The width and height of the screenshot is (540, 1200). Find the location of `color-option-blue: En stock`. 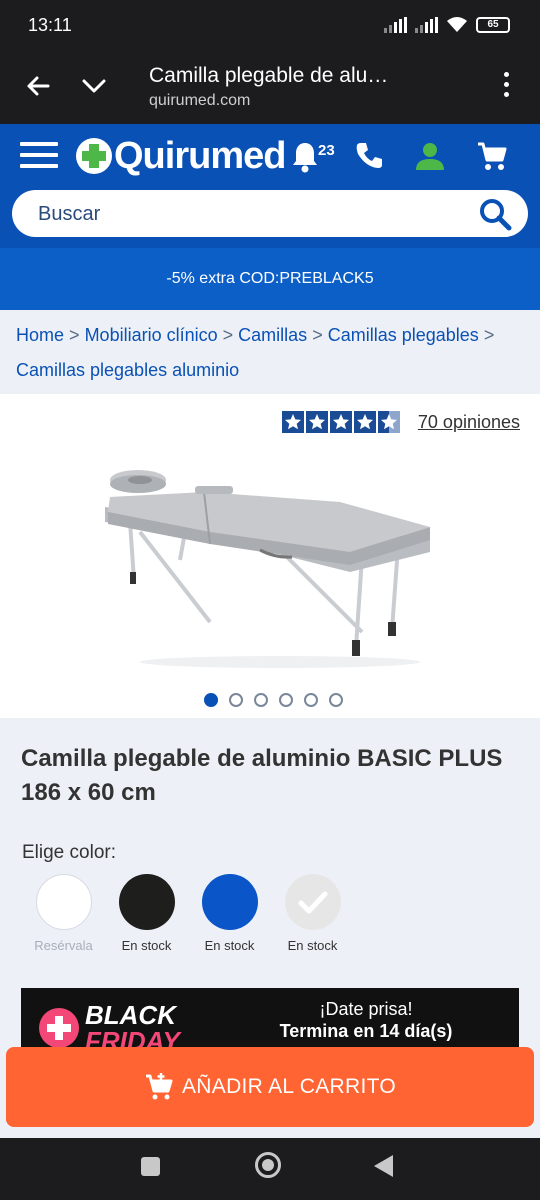

color-option-blue: En stock is located at coordinates (229, 913).